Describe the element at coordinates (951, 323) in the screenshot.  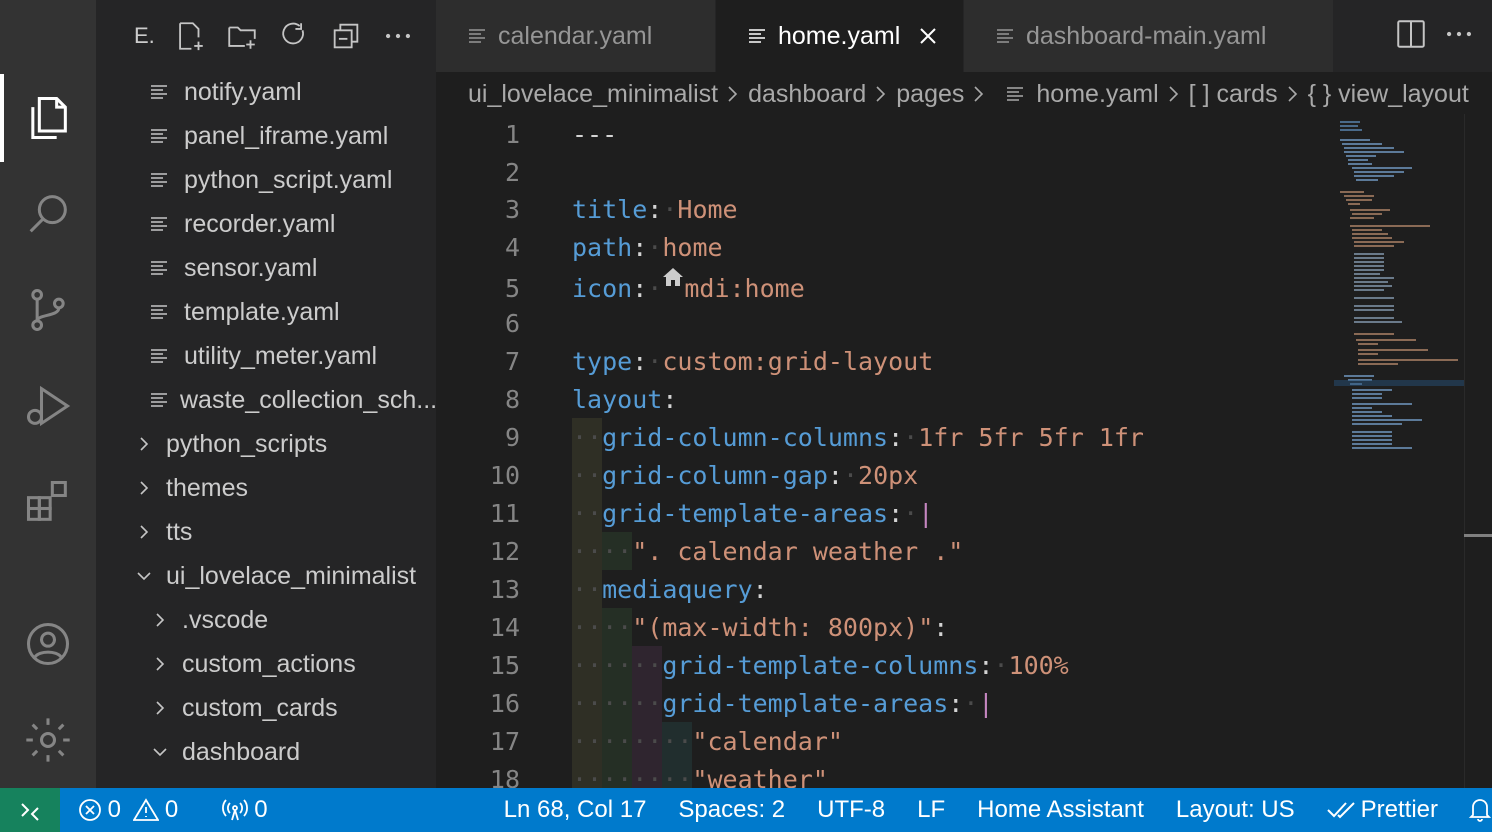
I see `code-line: 6` at that location.